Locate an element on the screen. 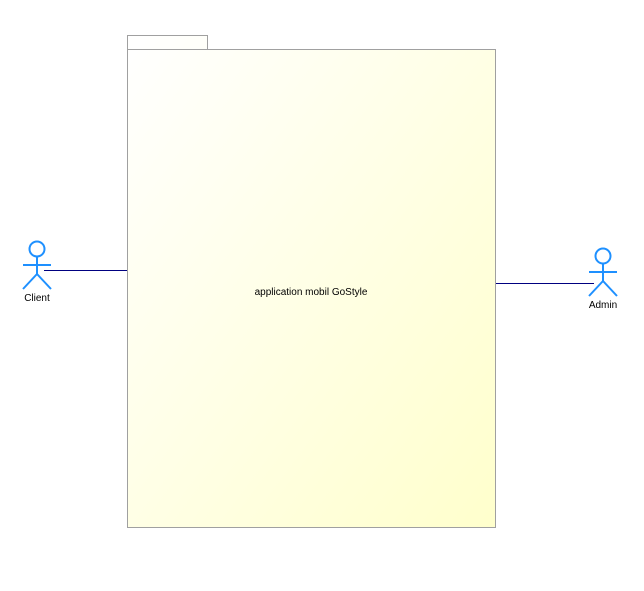 The height and width of the screenshot is (591, 644). actor-client: Client is located at coordinates (37, 272).